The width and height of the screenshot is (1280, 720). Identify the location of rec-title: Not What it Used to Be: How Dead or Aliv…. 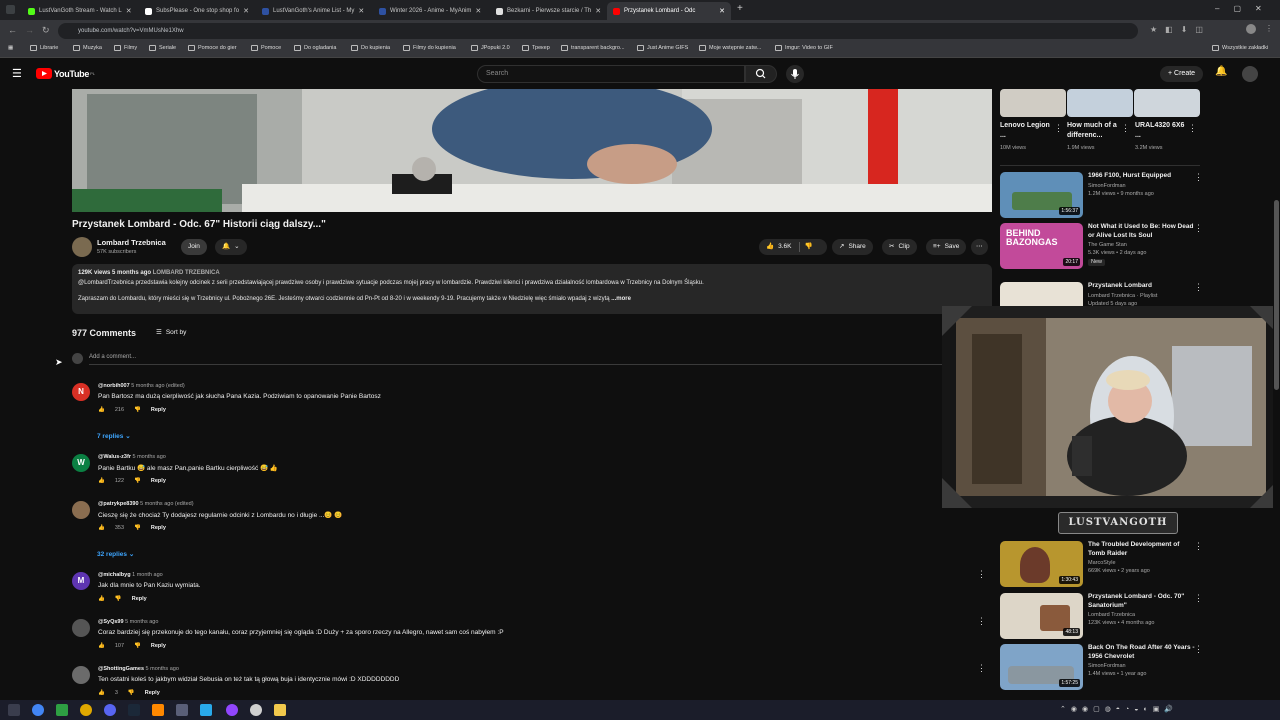
(1142, 231).